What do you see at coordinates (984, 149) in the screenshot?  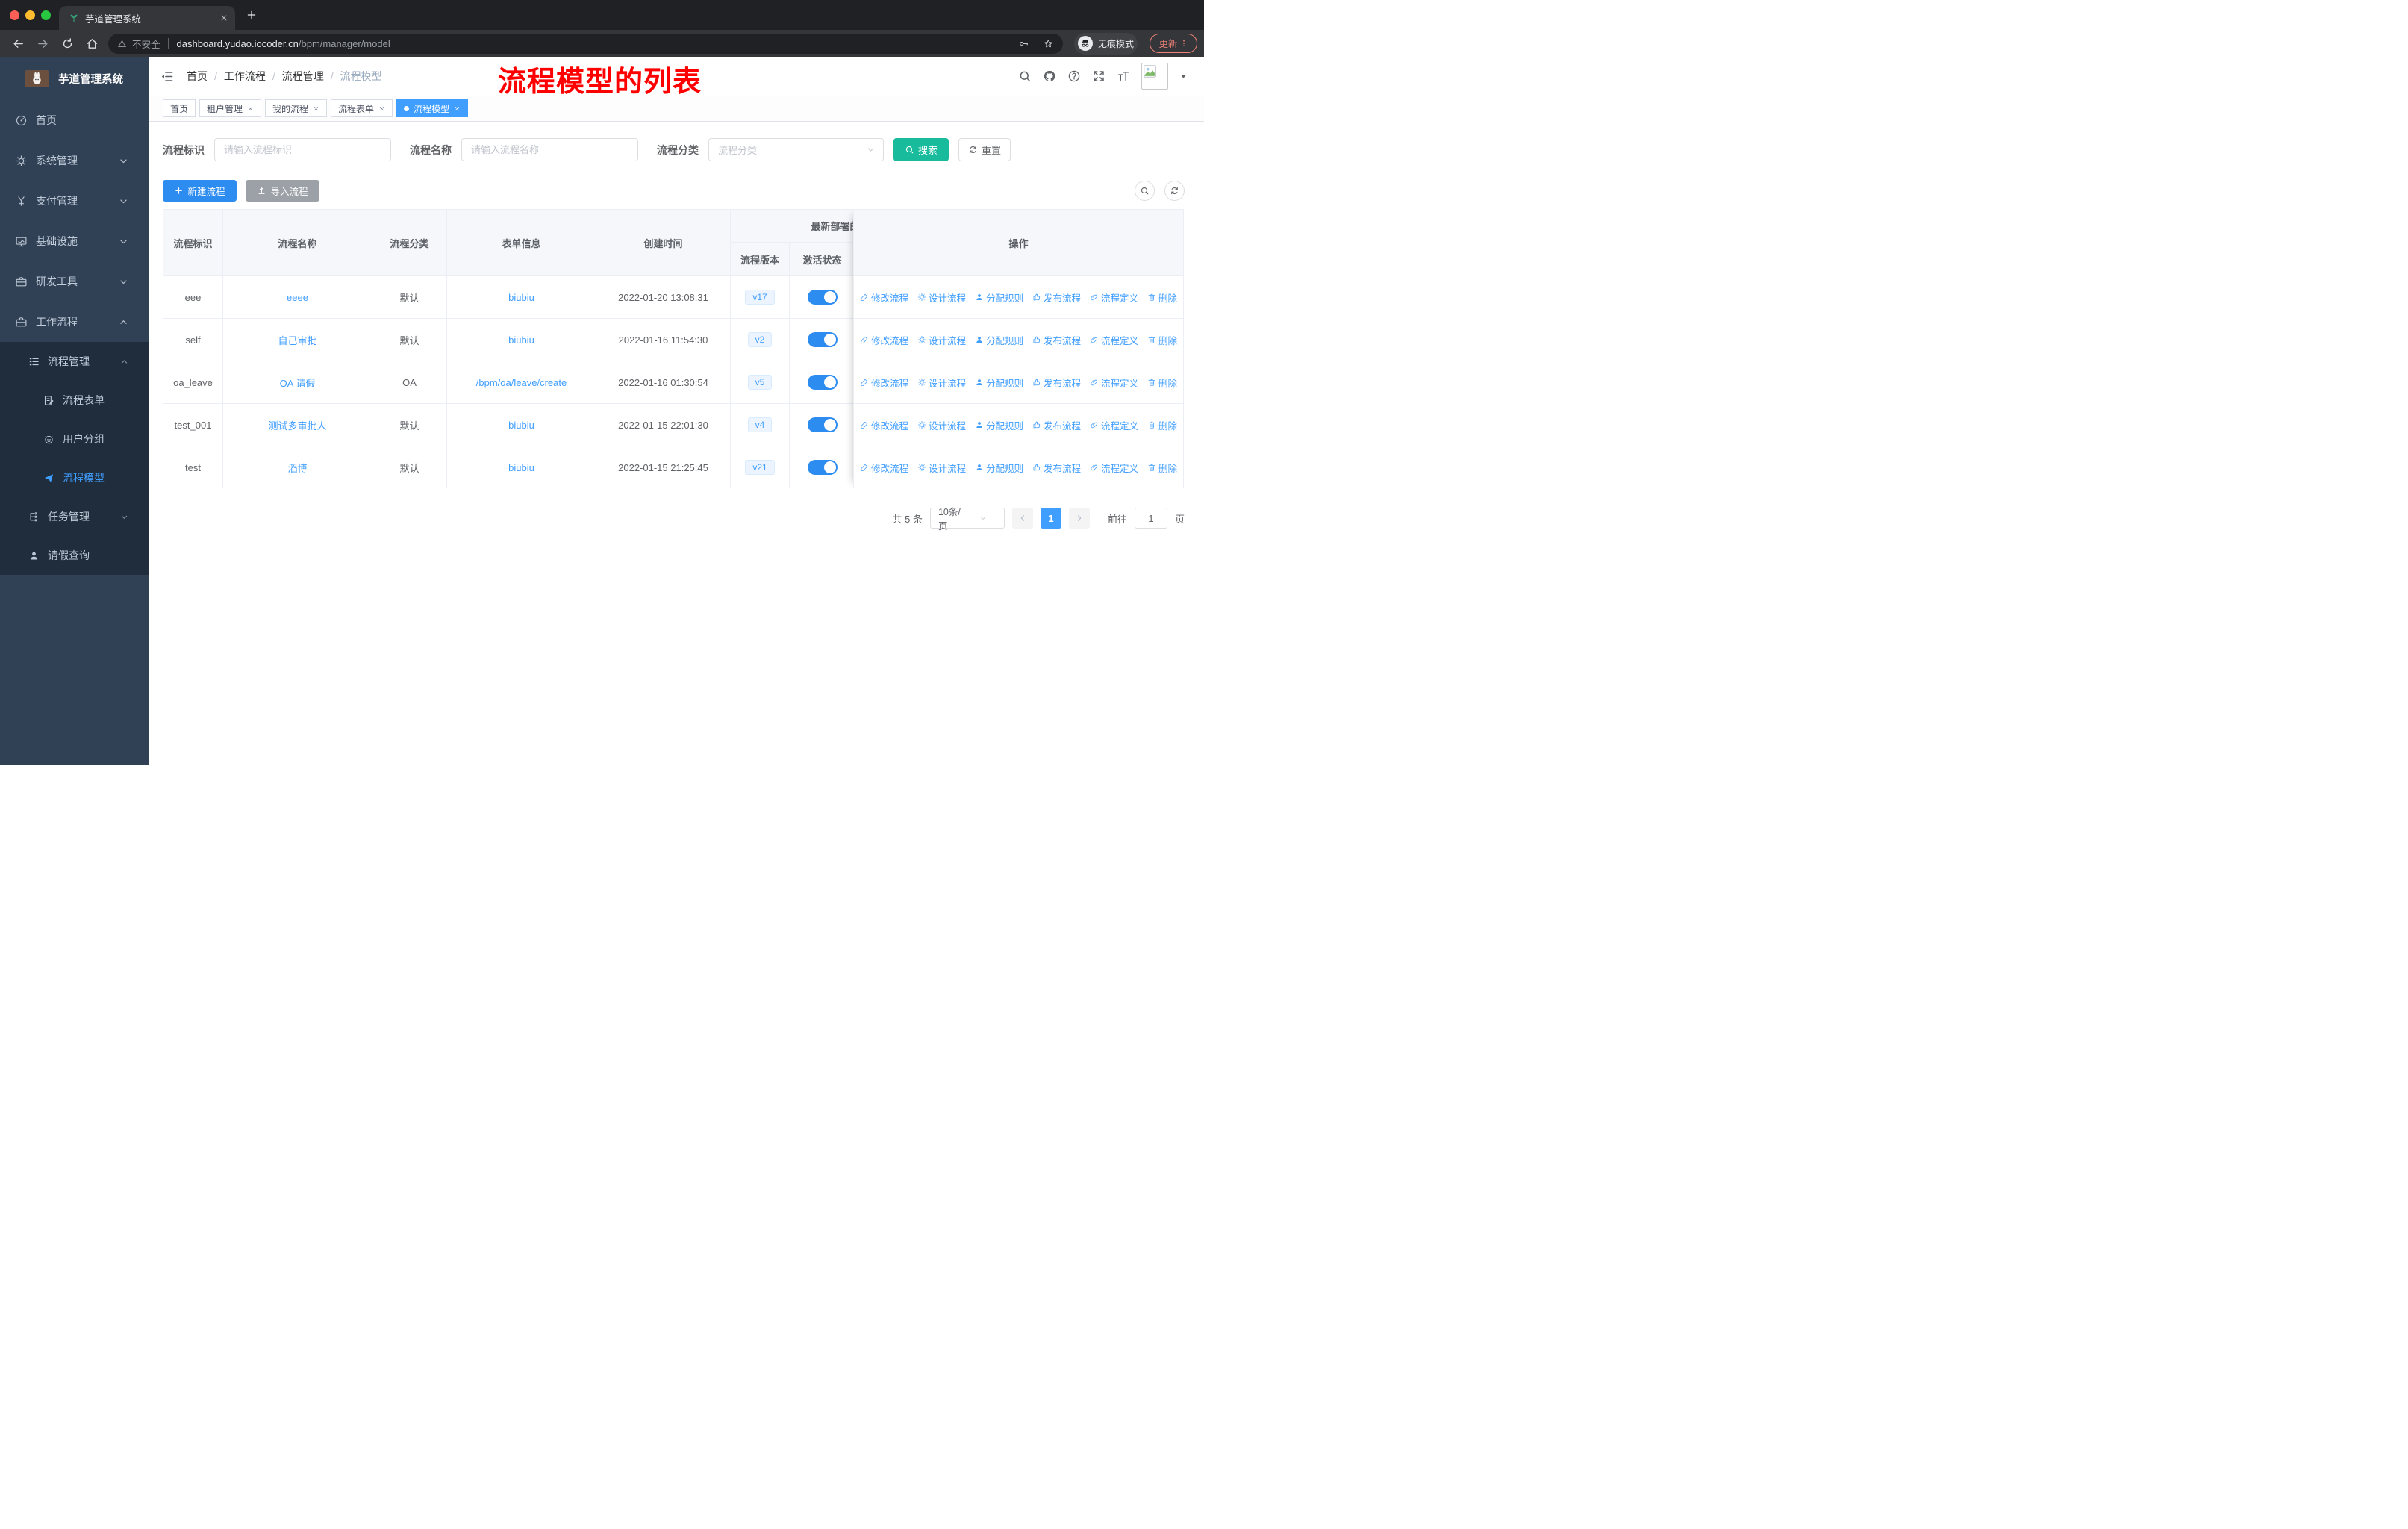 I see `reset-button: 重置` at bounding box center [984, 149].